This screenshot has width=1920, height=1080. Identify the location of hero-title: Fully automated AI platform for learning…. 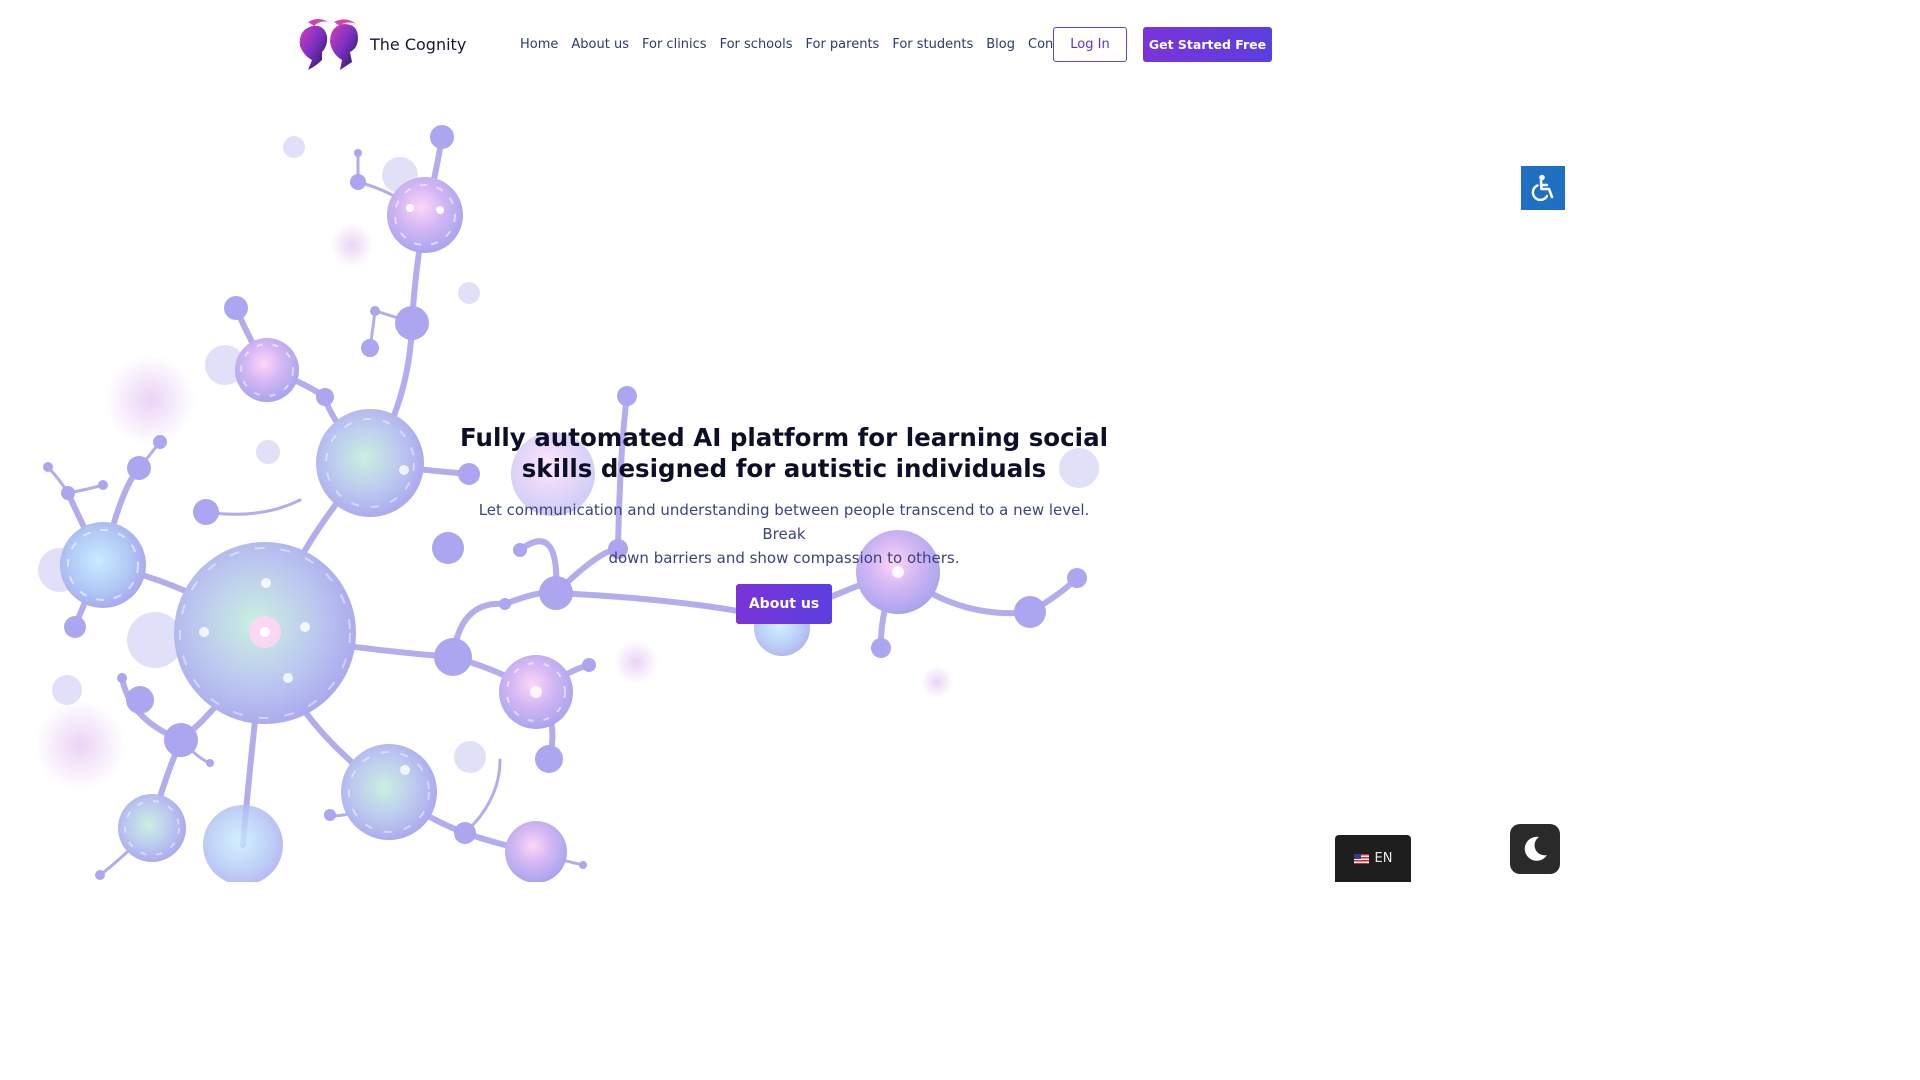
(784, 453).